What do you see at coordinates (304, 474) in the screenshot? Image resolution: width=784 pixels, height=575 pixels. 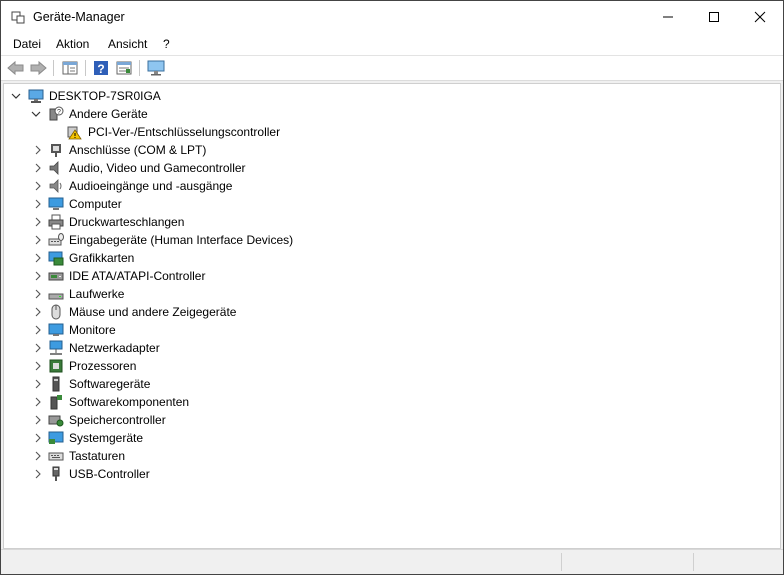 I see `tree-item-usb-controllers: USB-Controller` at bounding box center [304, 474].